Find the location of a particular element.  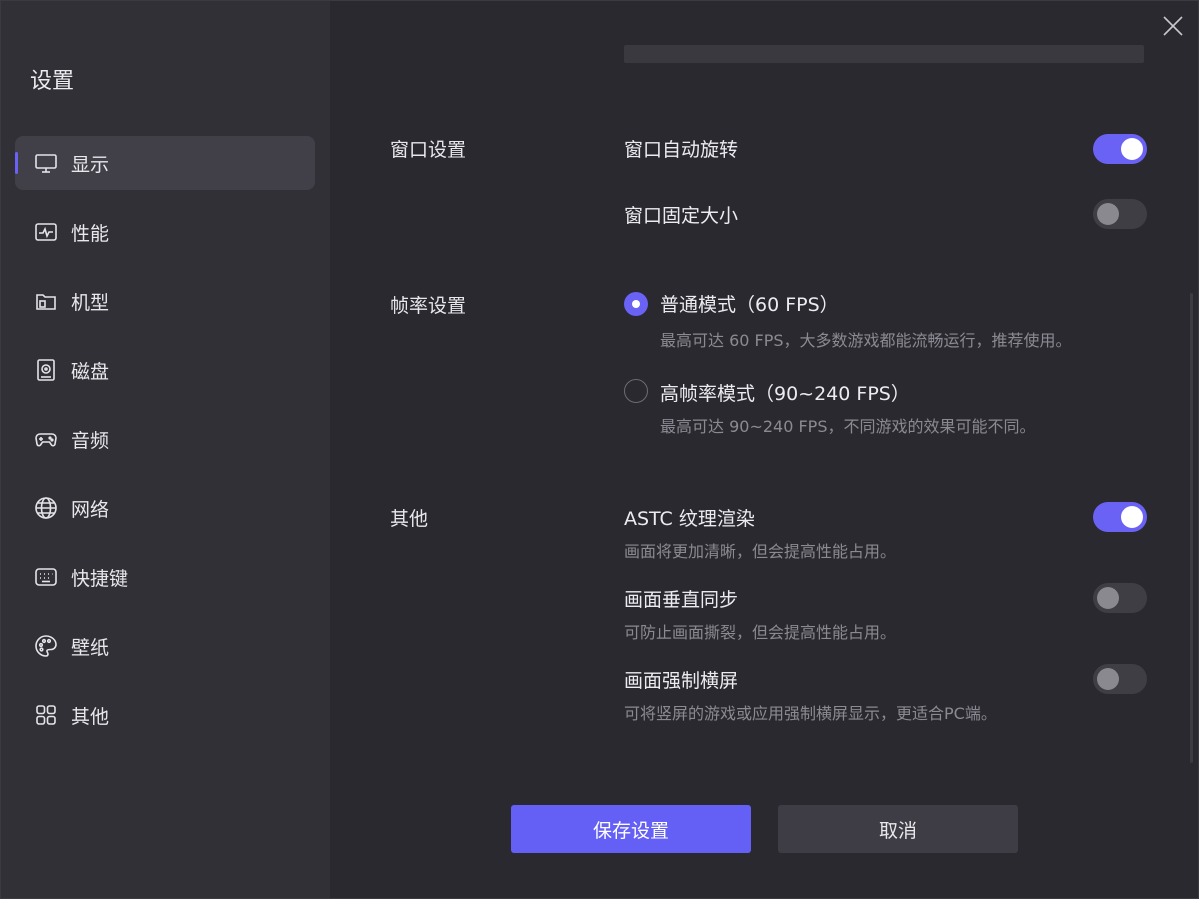

force-landscape-toggle is located at coordinates (1120, 679).